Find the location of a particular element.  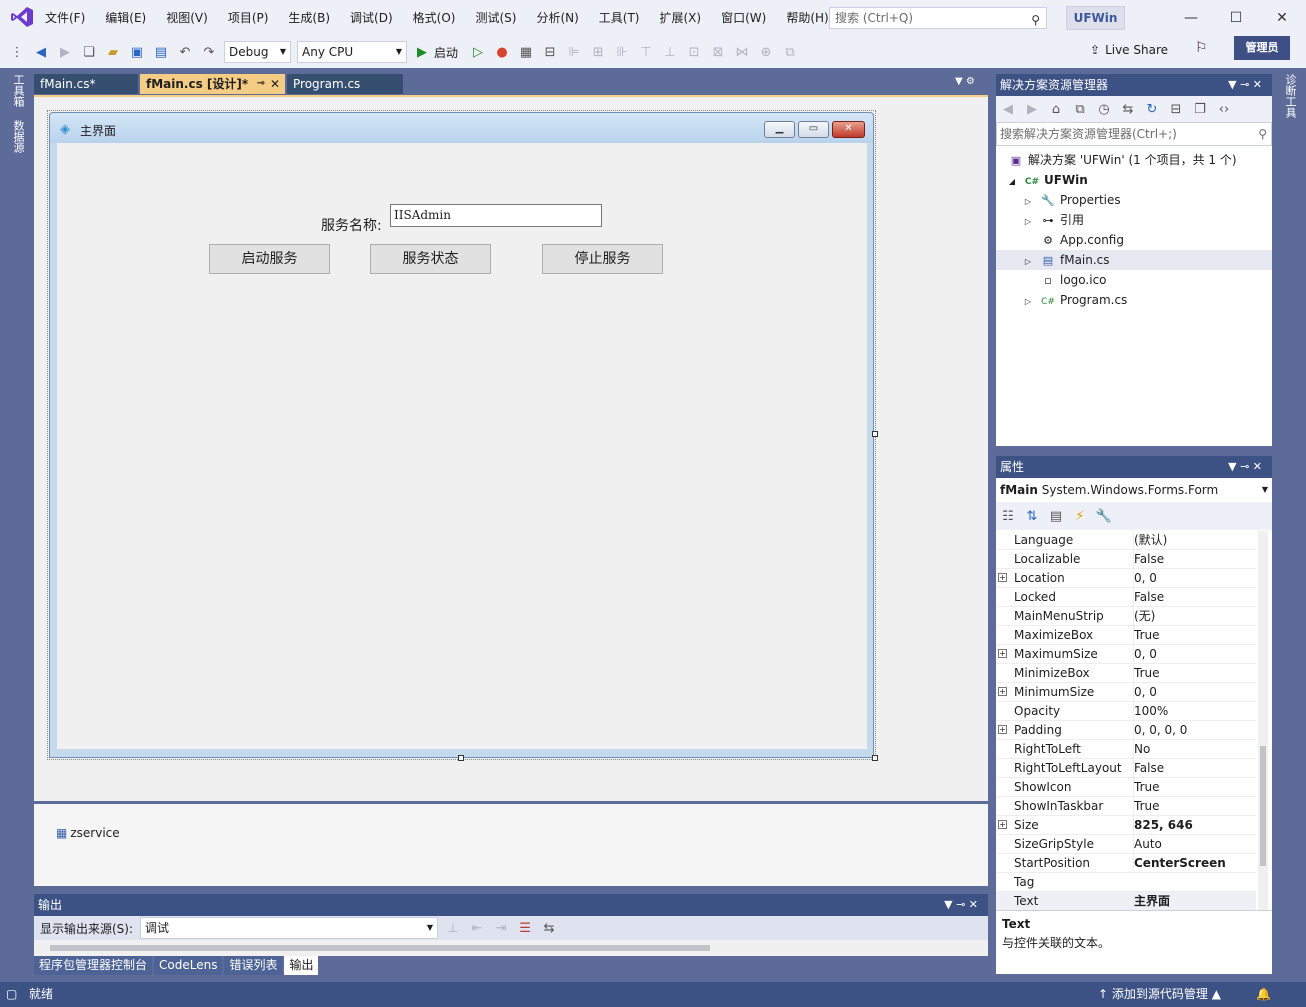

save-all-icon: ▤ is located at coordinates (161, 52).